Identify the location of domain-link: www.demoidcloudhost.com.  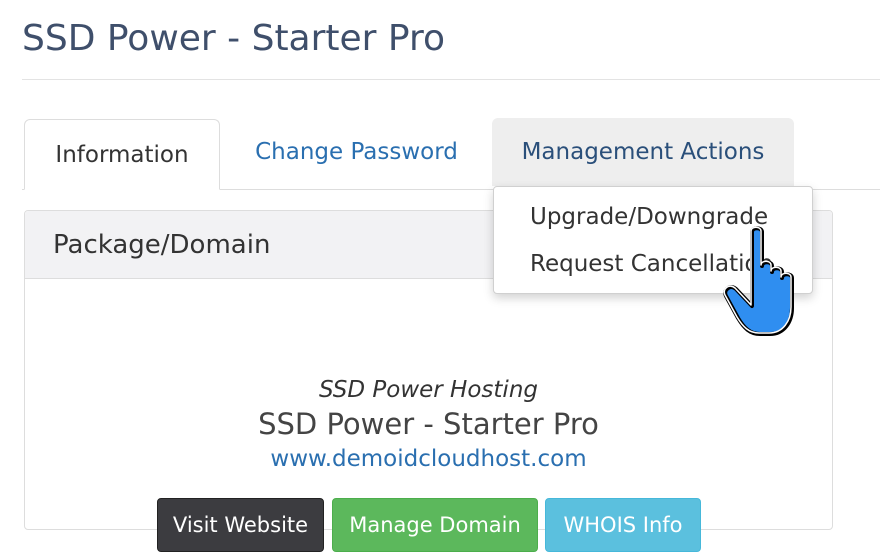
(428, 459).